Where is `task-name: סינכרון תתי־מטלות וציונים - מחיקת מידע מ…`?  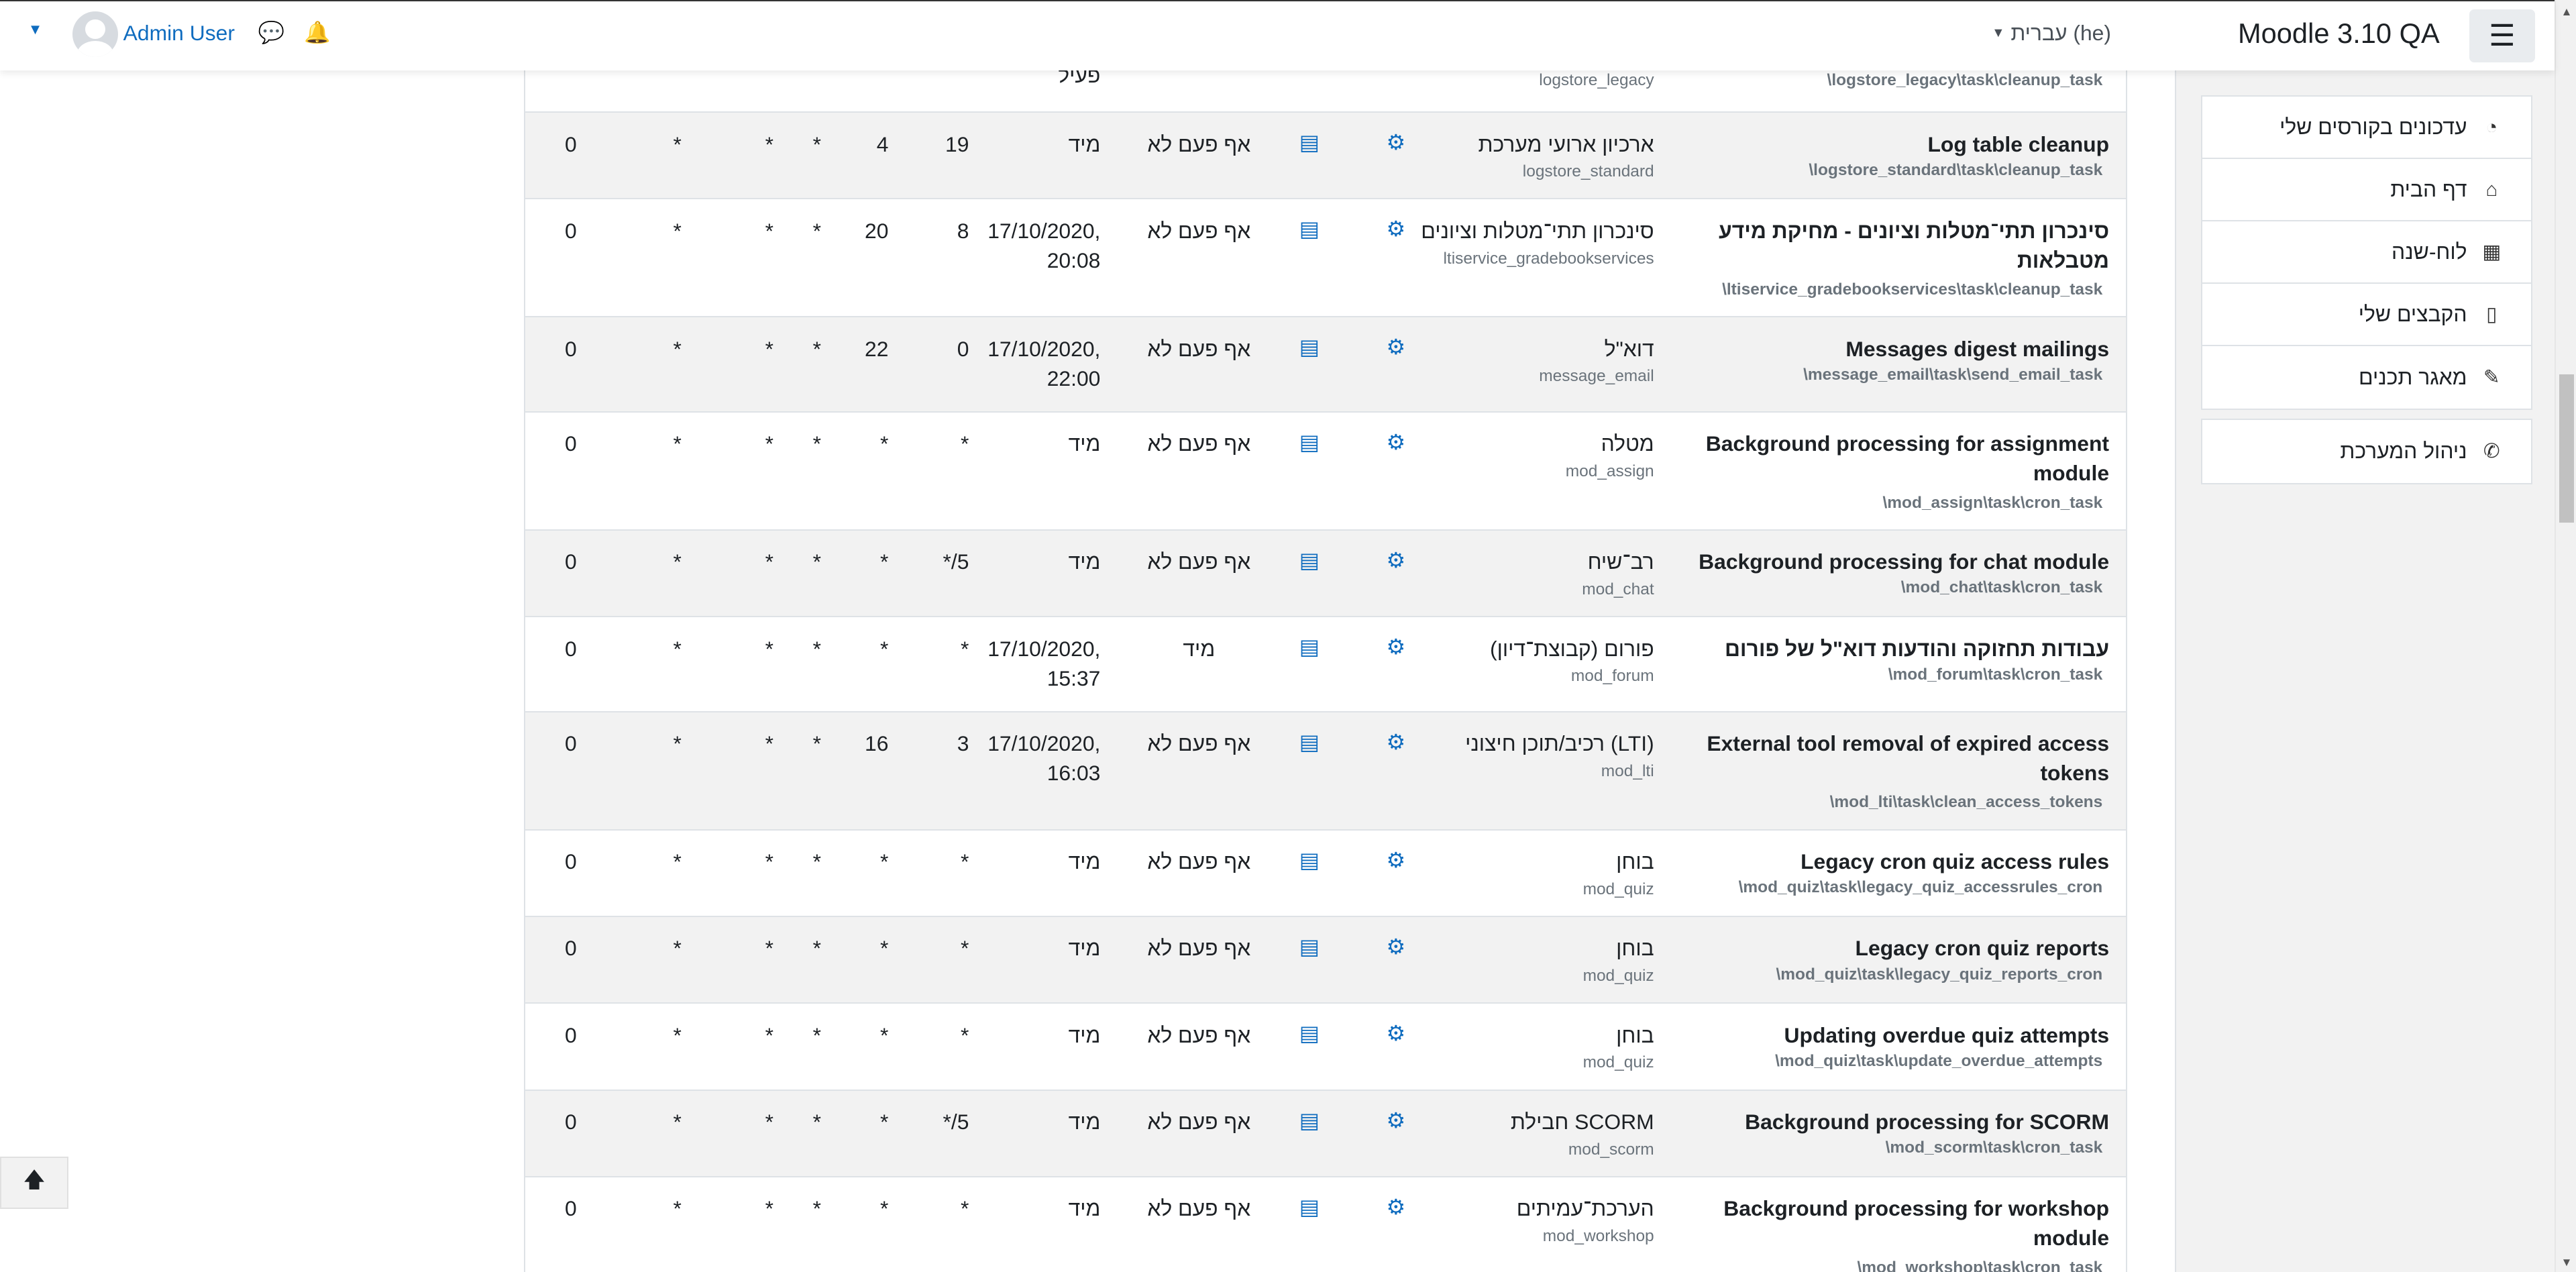
task-name: סינכרון תתי־מטלות וציונים - מחיקת מידע מ… is located at coordinates (1914, 245).